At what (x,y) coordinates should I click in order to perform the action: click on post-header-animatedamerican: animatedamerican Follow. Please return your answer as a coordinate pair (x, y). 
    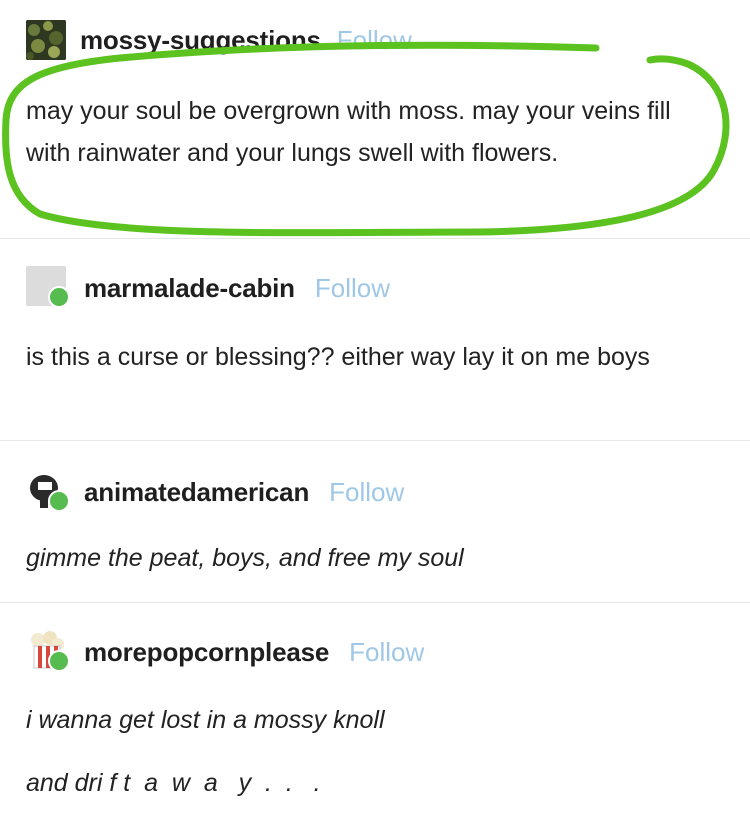
    Looking at the image, I should click on (215, 492).